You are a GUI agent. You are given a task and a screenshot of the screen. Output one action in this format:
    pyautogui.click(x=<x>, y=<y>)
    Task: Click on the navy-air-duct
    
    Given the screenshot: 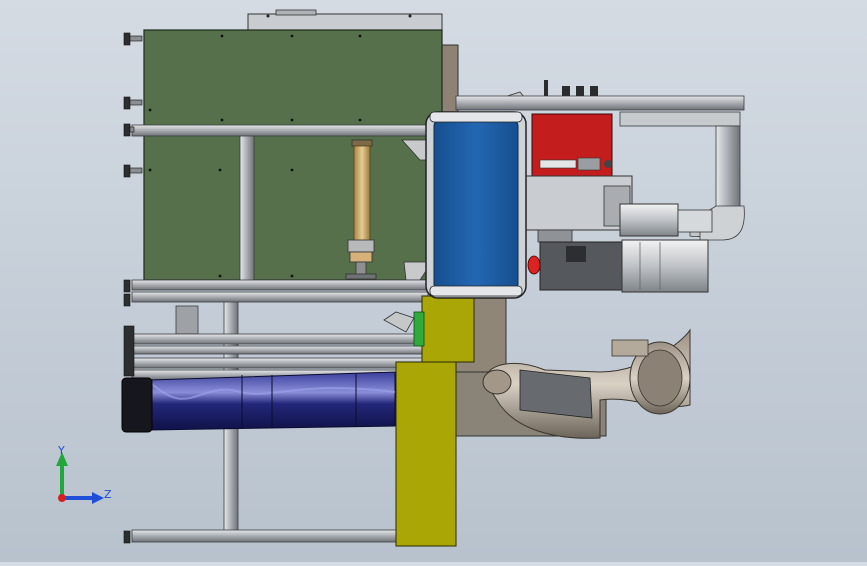 What is the action you would take?
    pyautogui.click(x=258, y=402)
    